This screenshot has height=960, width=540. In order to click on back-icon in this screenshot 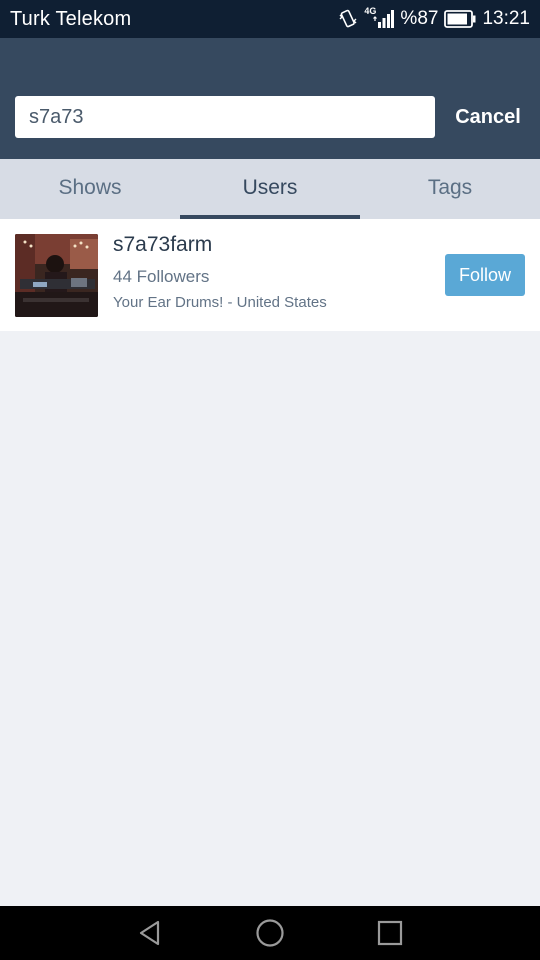, I will do `click(150, 933)`.